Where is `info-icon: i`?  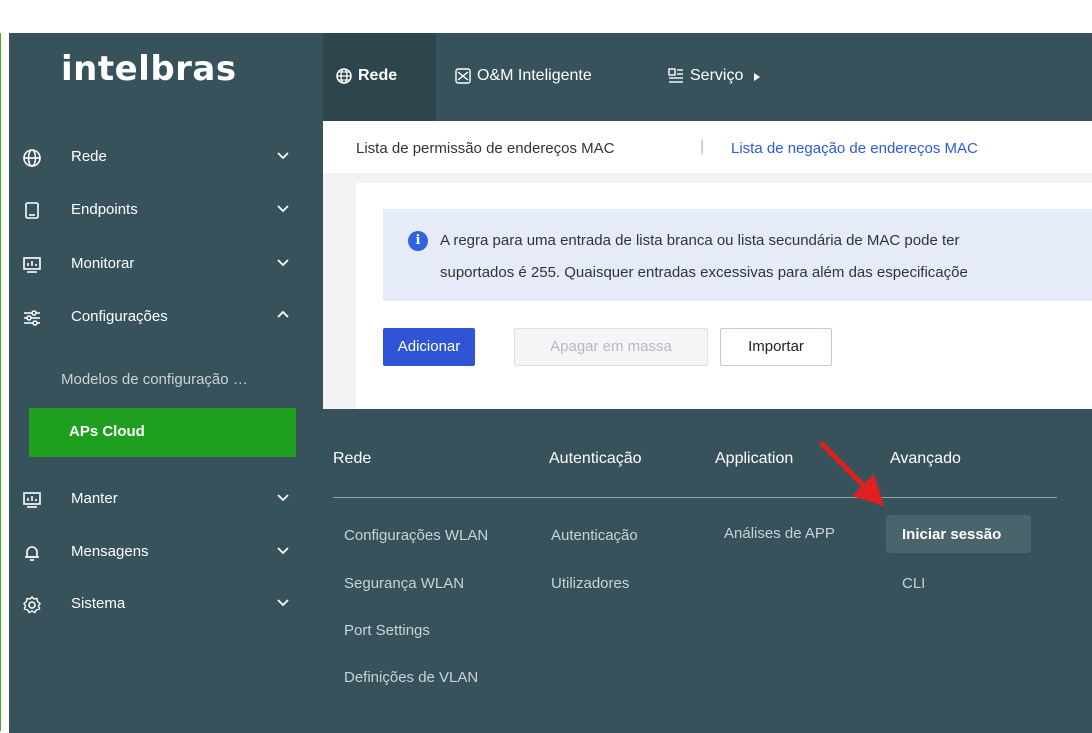
info-icon: i is located at coordinates (418, 241).